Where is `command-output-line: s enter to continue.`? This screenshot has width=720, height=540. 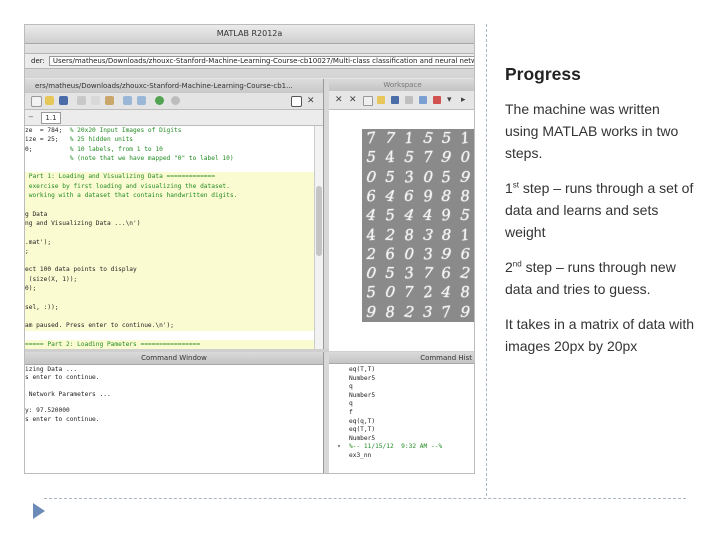
command-output-line: s enter to continue. is located at coordinates (62, 378).